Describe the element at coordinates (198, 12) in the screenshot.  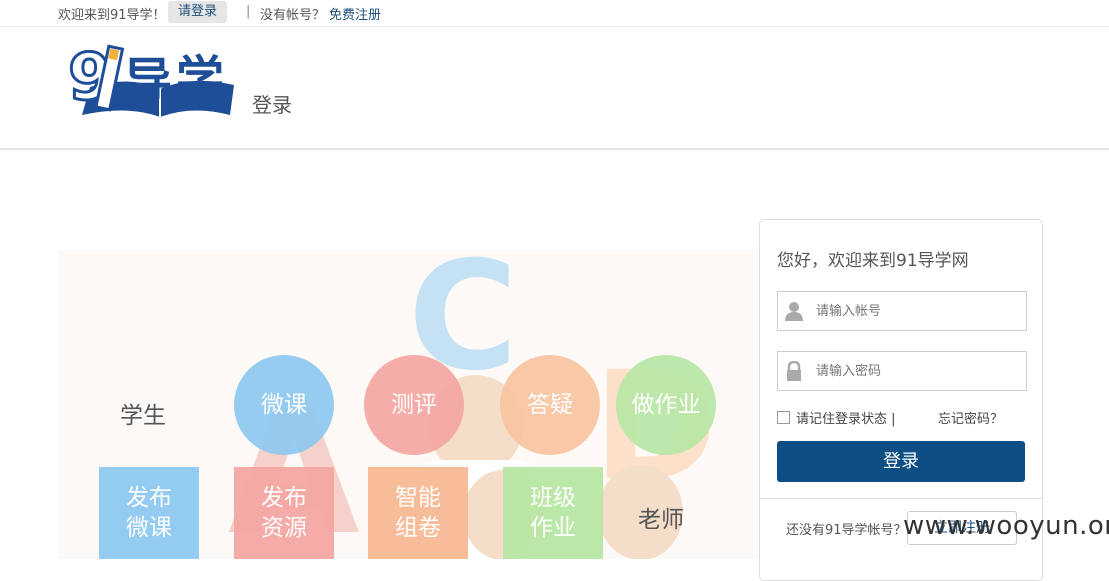
I see `login-link: 请登录` at that location.